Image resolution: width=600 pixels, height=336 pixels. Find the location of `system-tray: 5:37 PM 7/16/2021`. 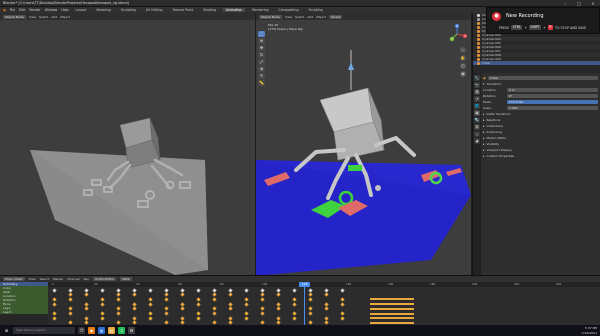

system-tray: 5:37 PM 7/16/2021 is located at coordinates (589, 330).